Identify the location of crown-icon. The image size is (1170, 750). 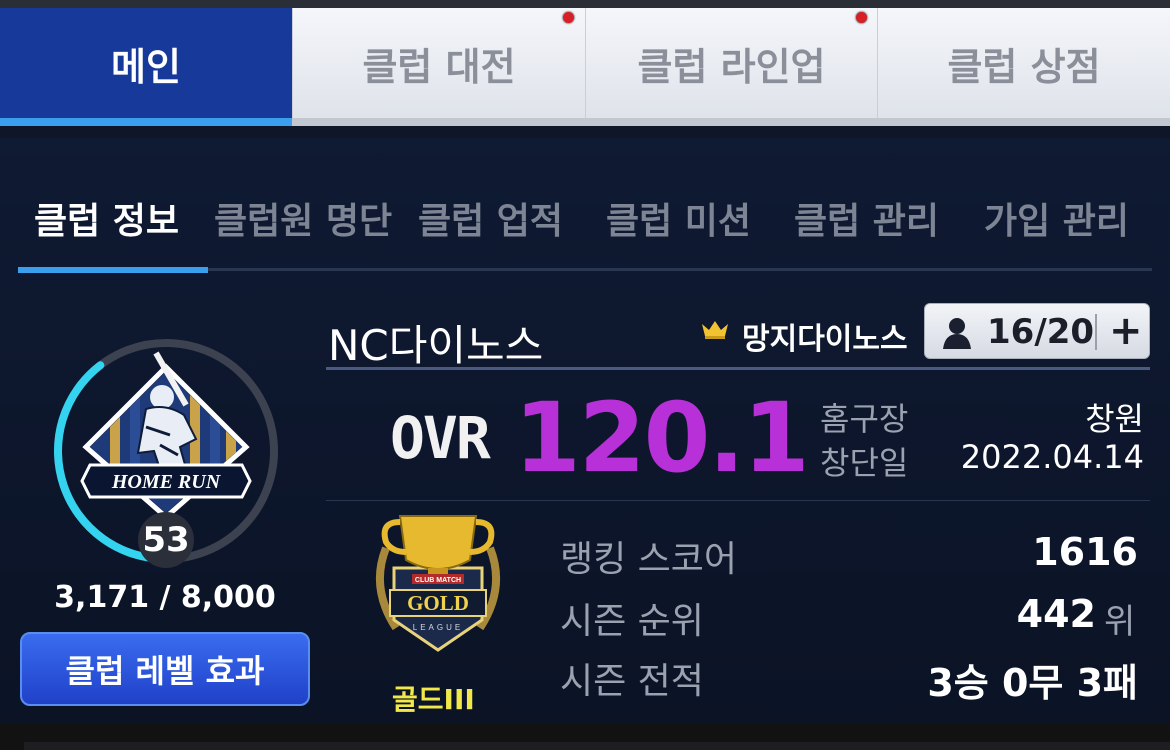
(715, 330).